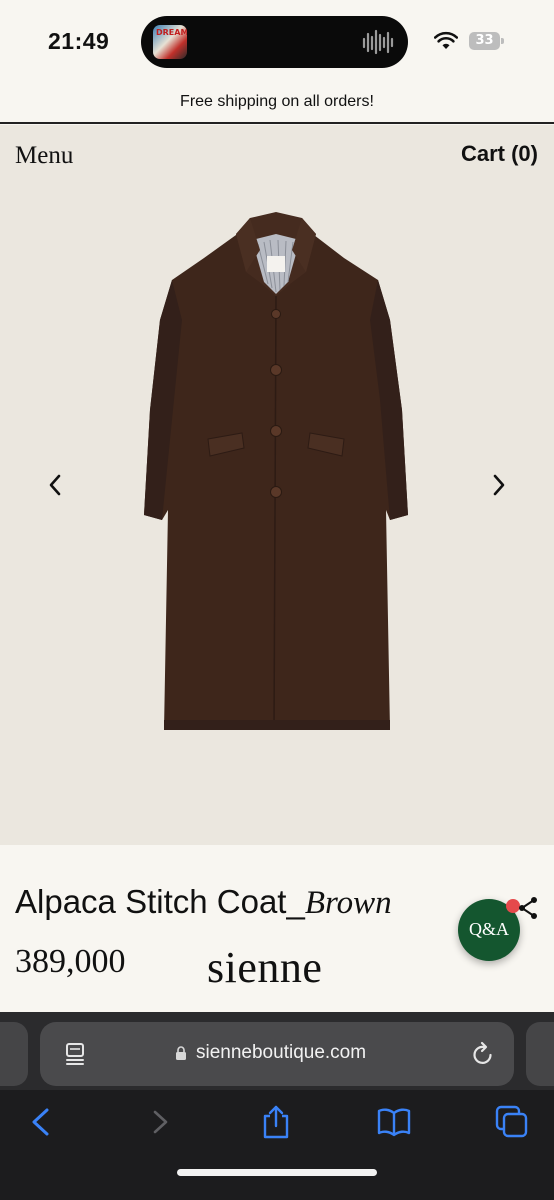  What do you see at coordinates (499, 485) in the screenshot?
I see `chevron-right-icon` at bounding box center [499, 485].